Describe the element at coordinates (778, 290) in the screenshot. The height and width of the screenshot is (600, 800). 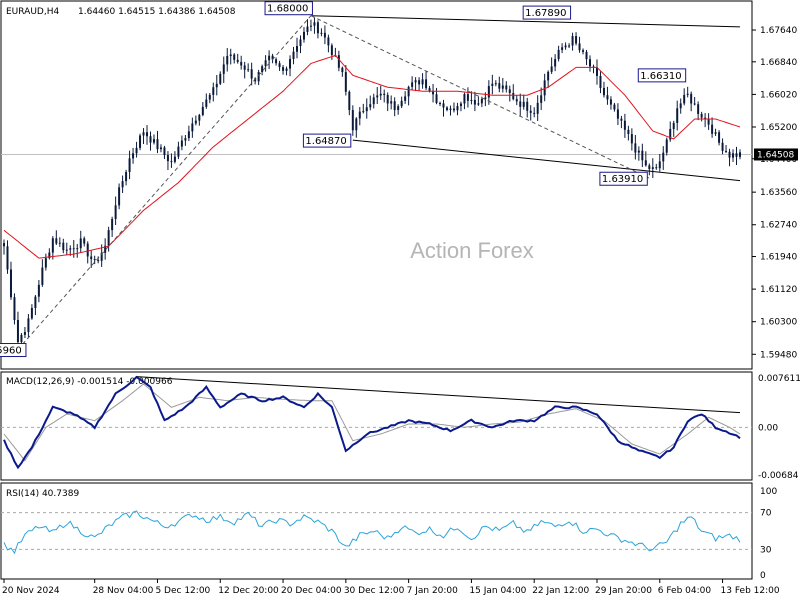
I see `price-tick-label: 1.61120` at that location.